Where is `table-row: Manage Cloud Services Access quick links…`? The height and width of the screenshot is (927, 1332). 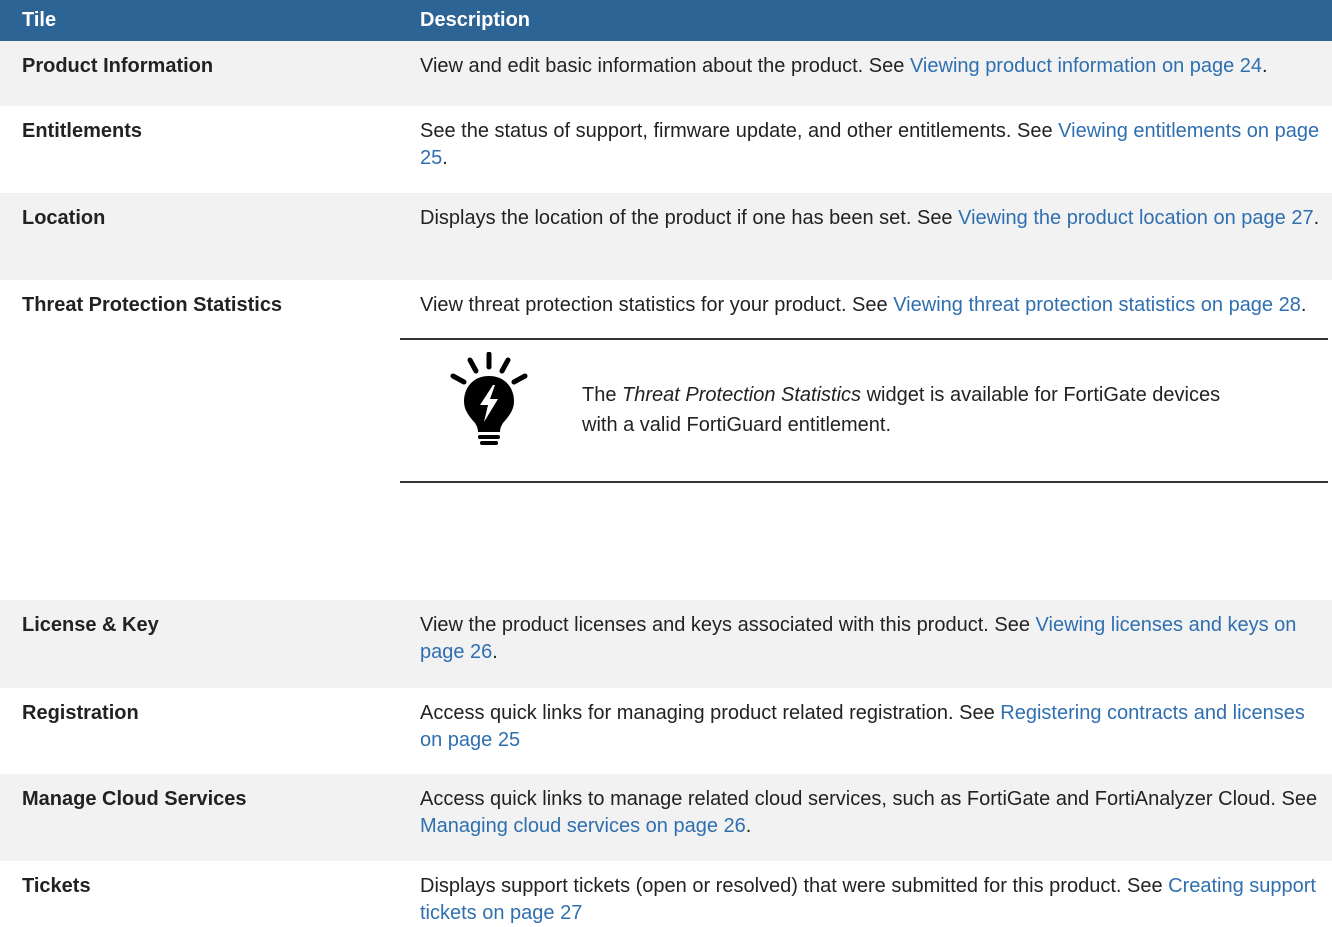 table-row: Manage Cloud Services Access quick links… is located at coordinates (666, 817).